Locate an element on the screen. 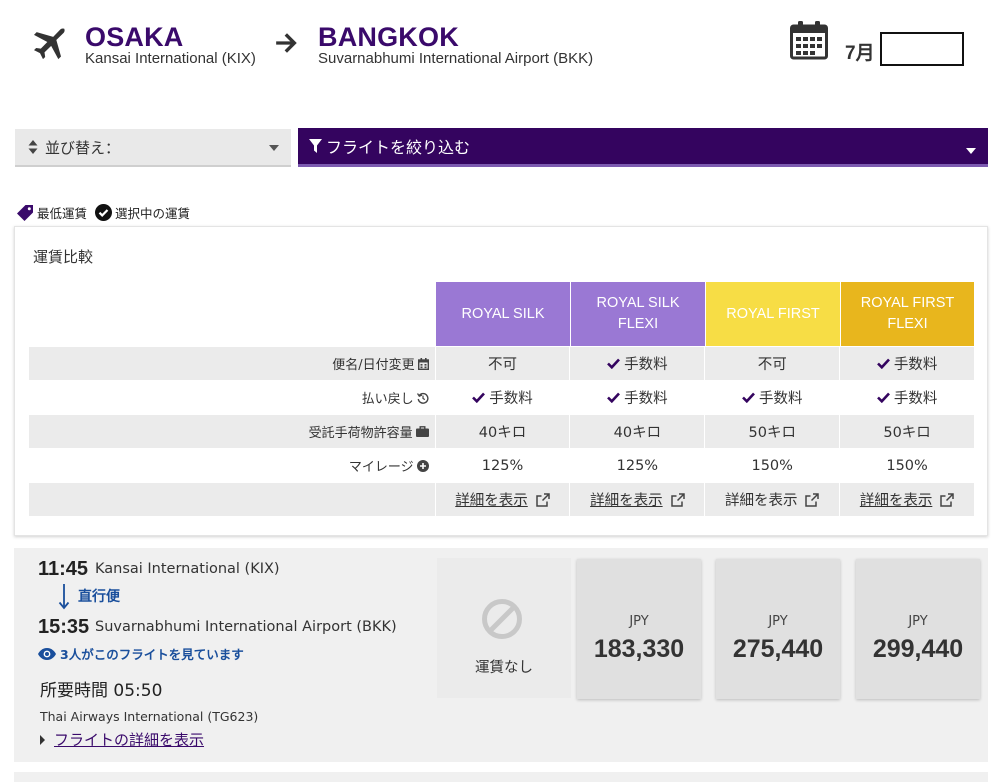 This screenshot has width=1000, height=782. lowest-fare-label: 最低運賃 is located at coordinates (62, 213).